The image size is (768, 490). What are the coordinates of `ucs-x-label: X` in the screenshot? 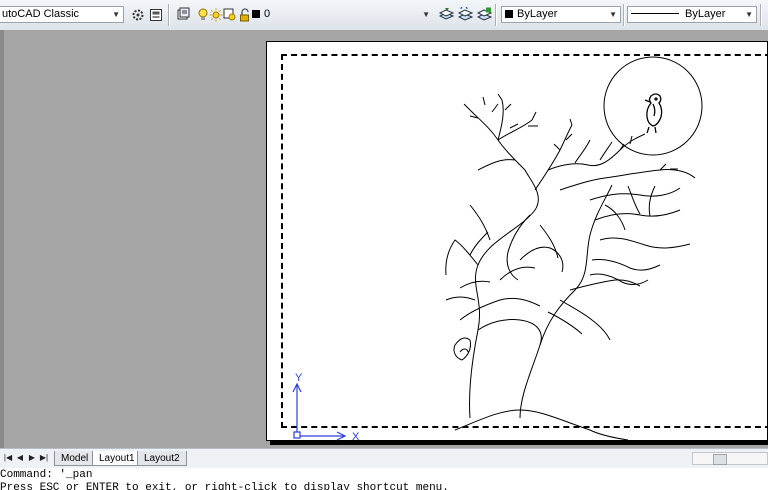 It's located at (356, 437).